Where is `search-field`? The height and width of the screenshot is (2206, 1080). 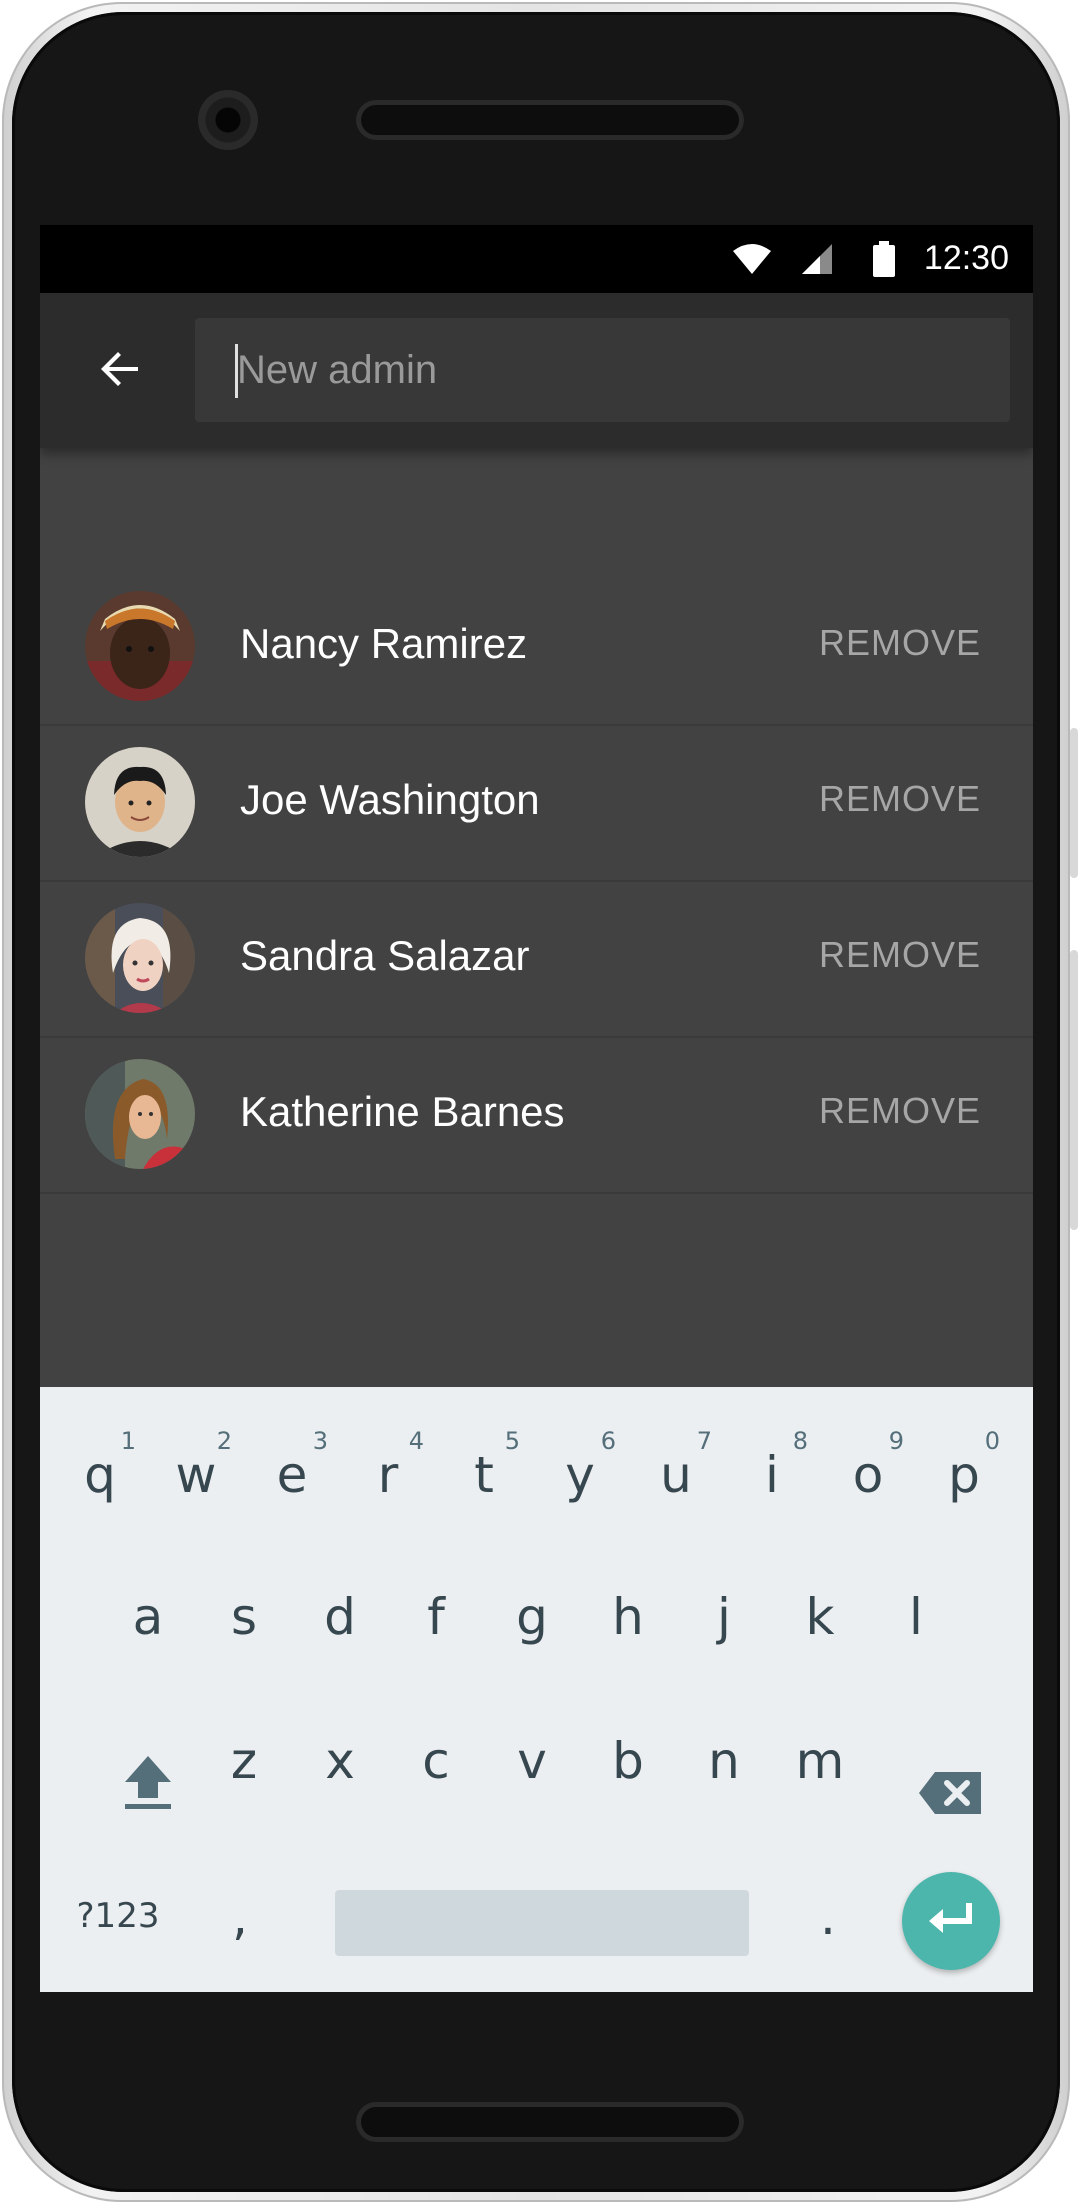
search-field is located at coordinates (602, 370).